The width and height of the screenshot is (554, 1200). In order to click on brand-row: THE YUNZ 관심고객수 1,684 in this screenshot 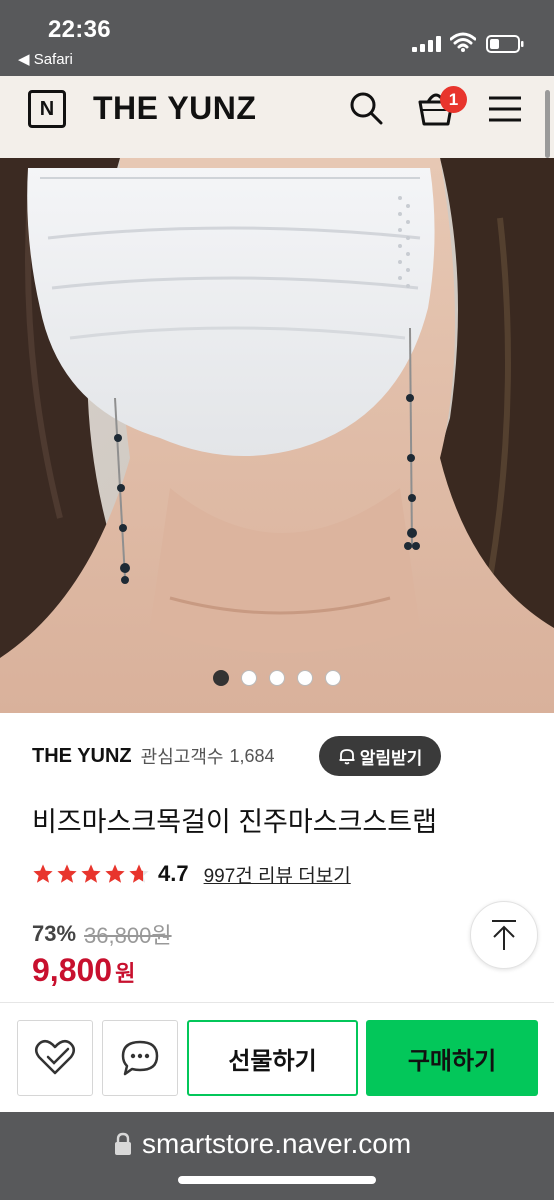, I will do `click(153, 756)`.